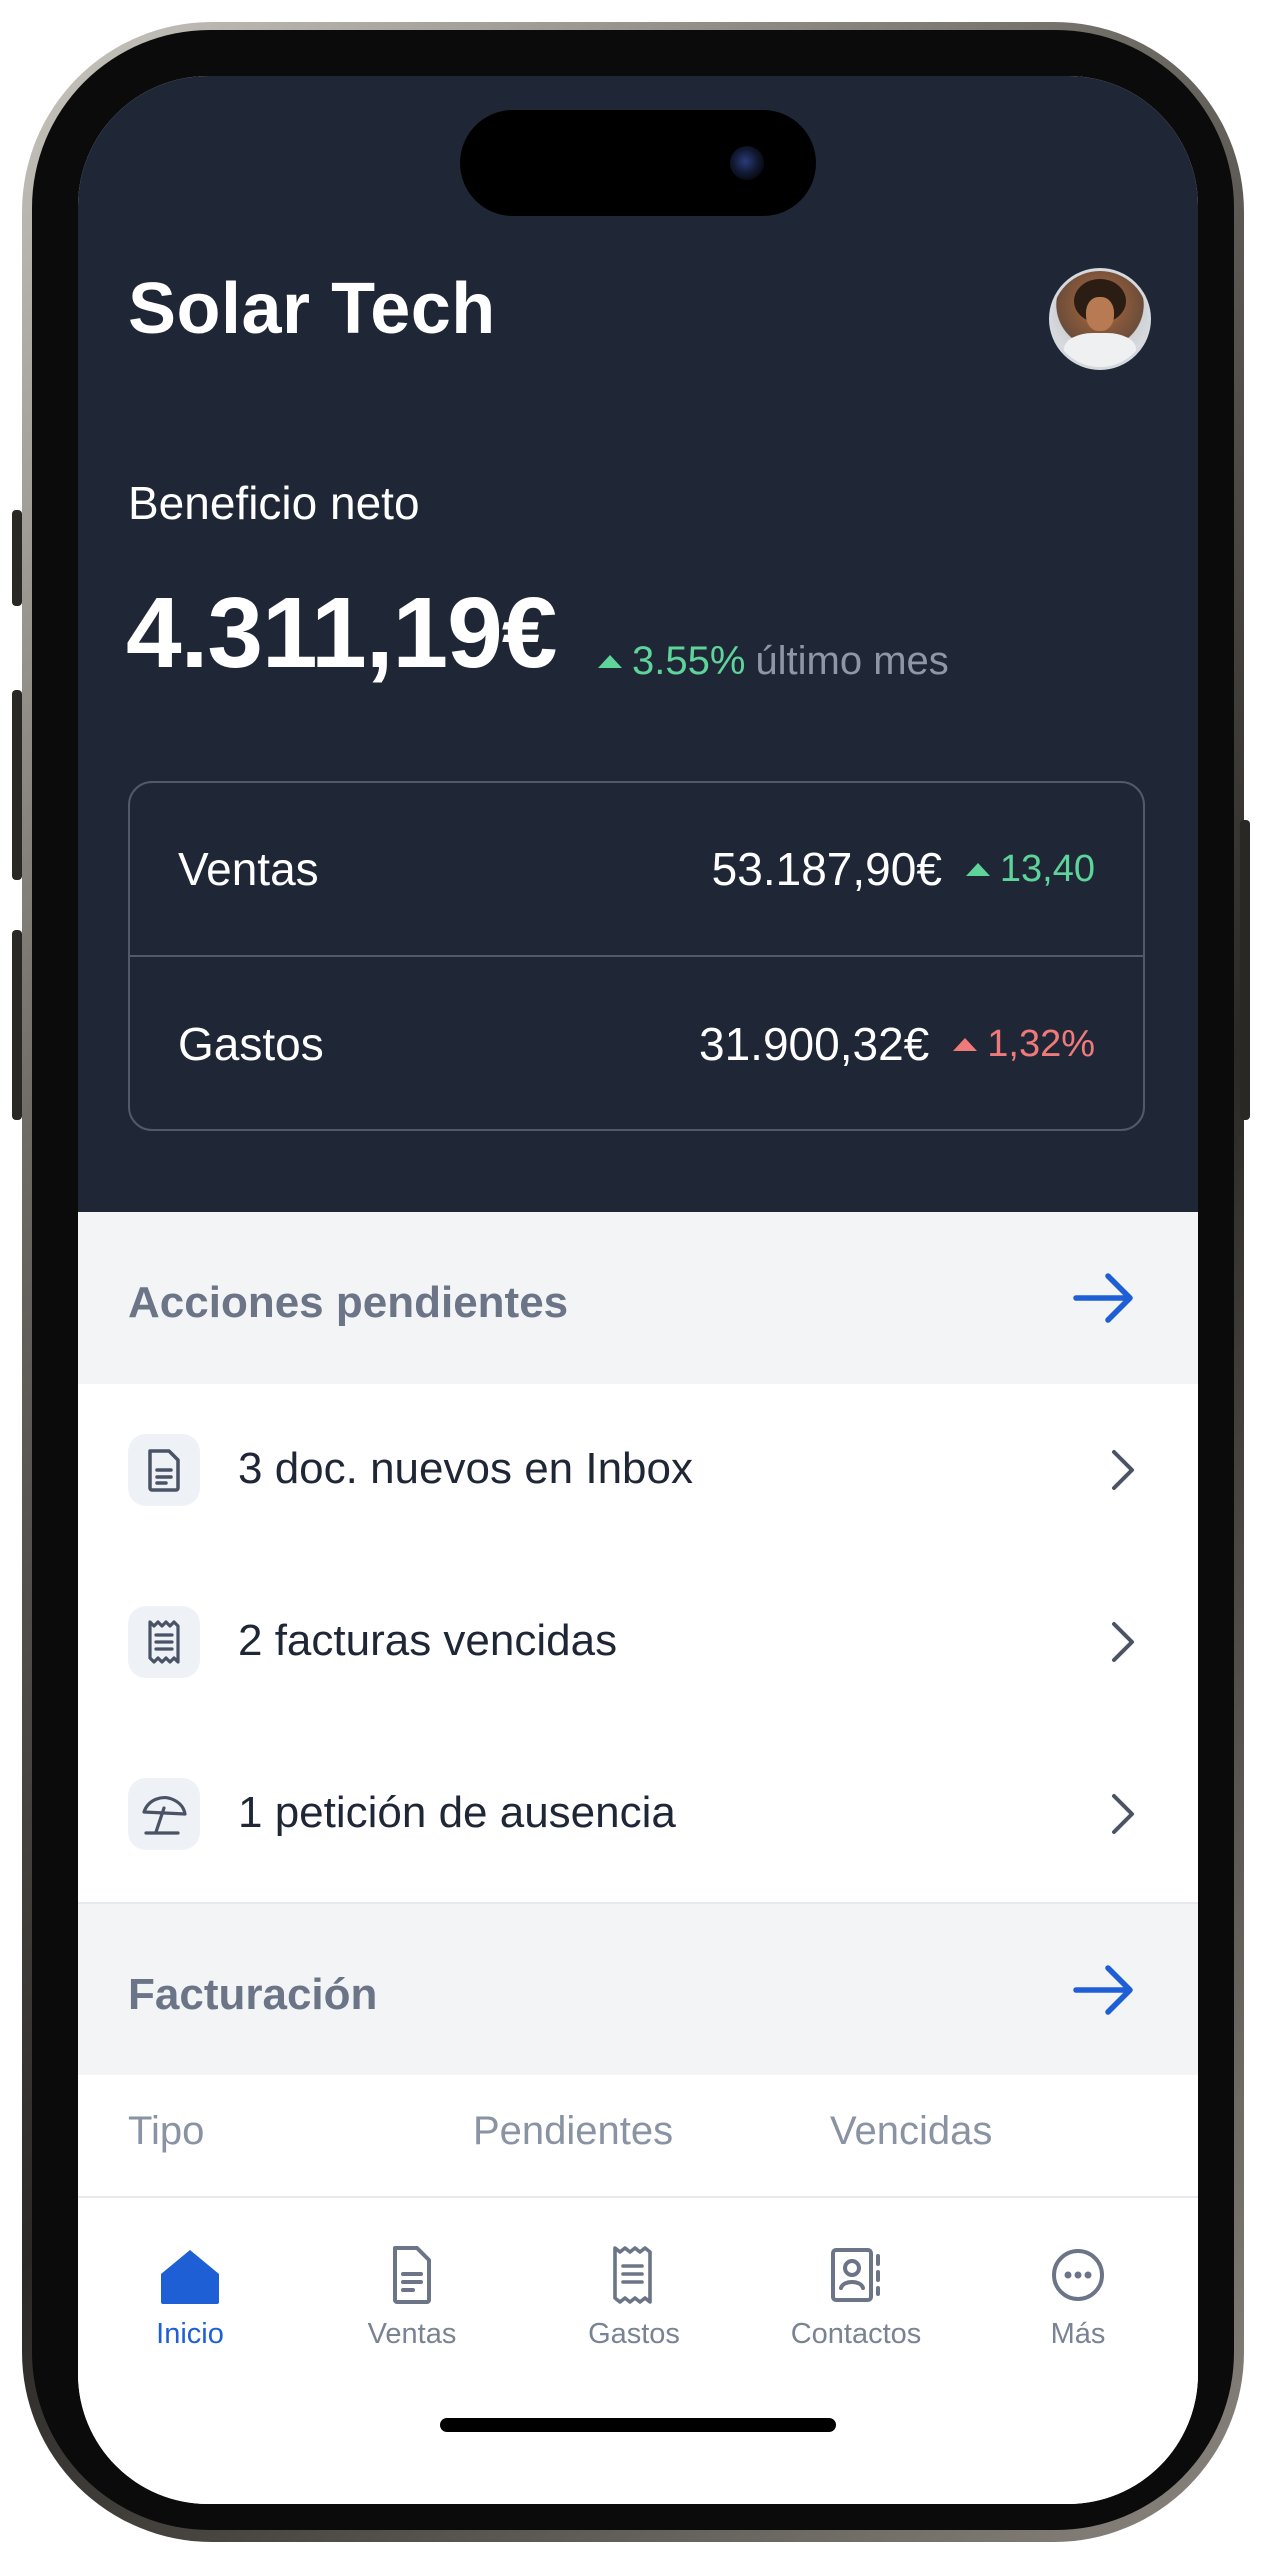 This screenshot has width=1263, height=2560. What do you see at coordinates (17, 558) in the screenshot?
I see `action-button` at bounding box center [17, 558].